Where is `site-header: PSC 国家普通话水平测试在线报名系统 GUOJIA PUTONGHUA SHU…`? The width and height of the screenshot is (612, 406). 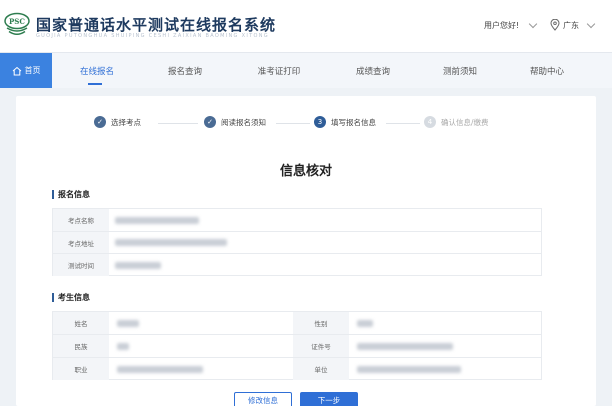
site-header: PSC 国家普通话水平测试在线报名系统 GUOJIA PUTONGHUA SHU… is located at coordinates (306, 26).